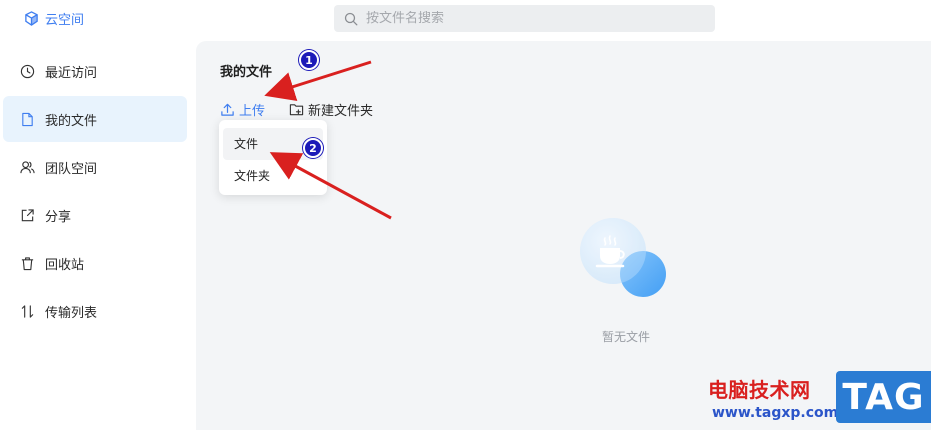  I want to click on share-icon, so click(27, 214).